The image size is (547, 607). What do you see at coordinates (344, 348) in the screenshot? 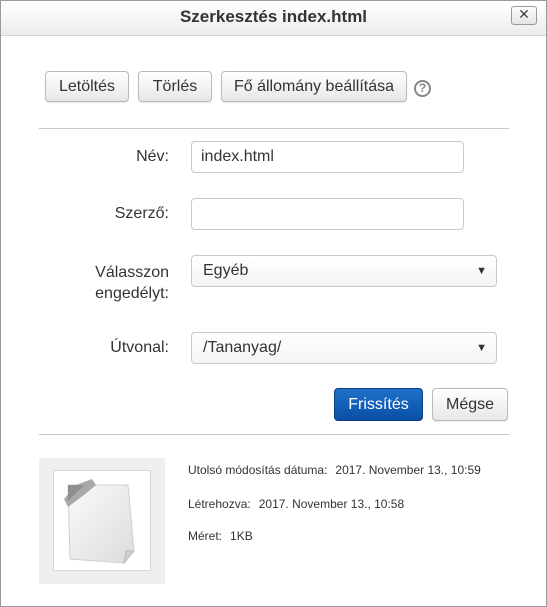
I see `path-select: /Tananyag/ ▼` at bounding box center [344, 348].